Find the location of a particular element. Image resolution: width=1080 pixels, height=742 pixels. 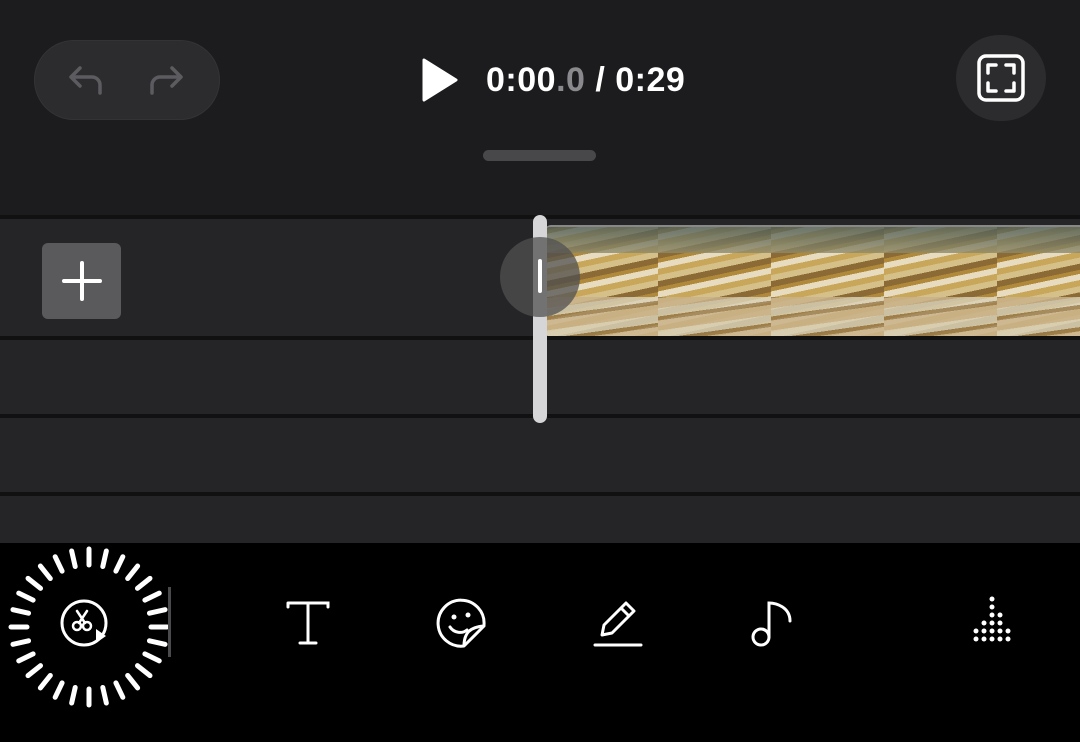

music-note-icon is located at coordinates (771, 624).